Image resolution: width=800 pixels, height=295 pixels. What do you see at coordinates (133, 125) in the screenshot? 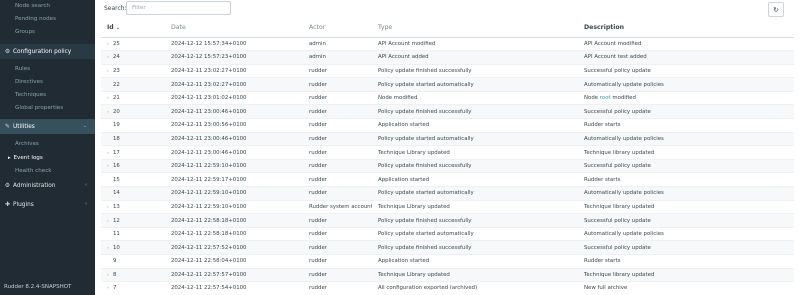
I see `cell-id: 19` at bounding box center [133, 125].